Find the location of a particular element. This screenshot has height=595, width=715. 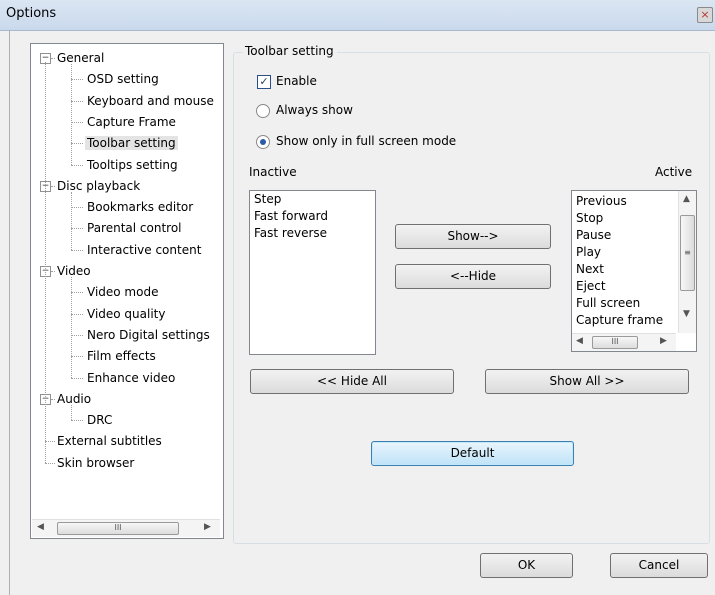

tree-item: Enhance video is located at coordinates (131, 378).